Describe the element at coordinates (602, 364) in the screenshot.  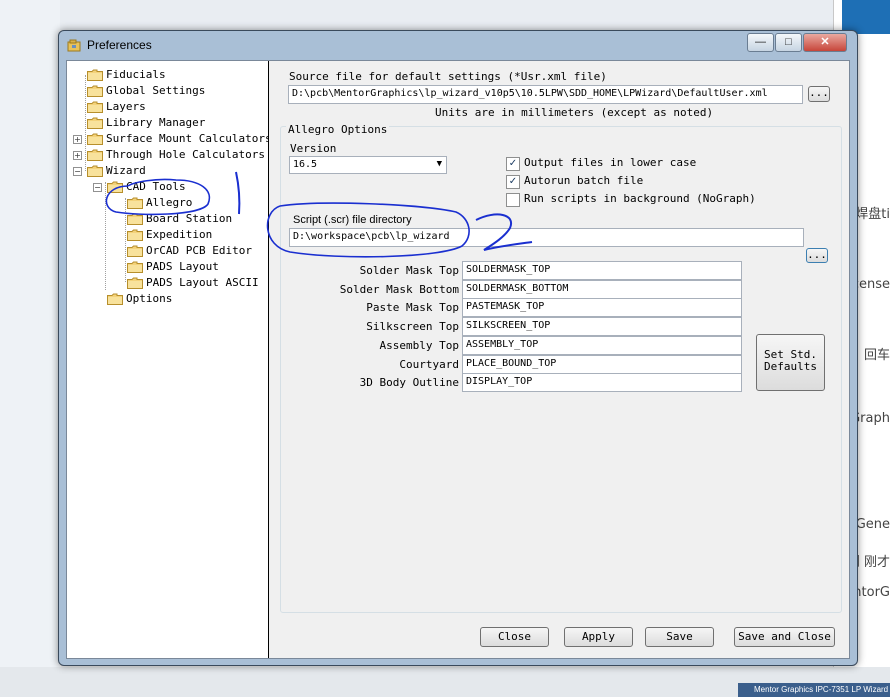
I see `layer-input: PLACE_BOUND_TOP` at that location.